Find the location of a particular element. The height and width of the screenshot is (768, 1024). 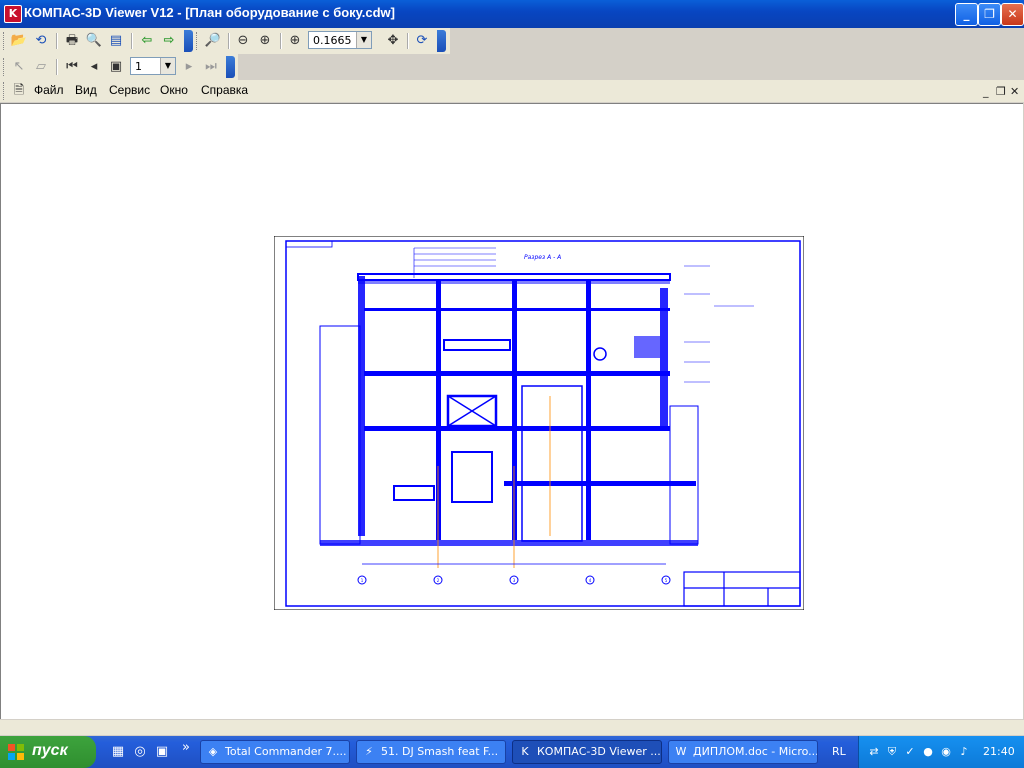

opera-icon: ◎ is located at coordinates (140, 752).